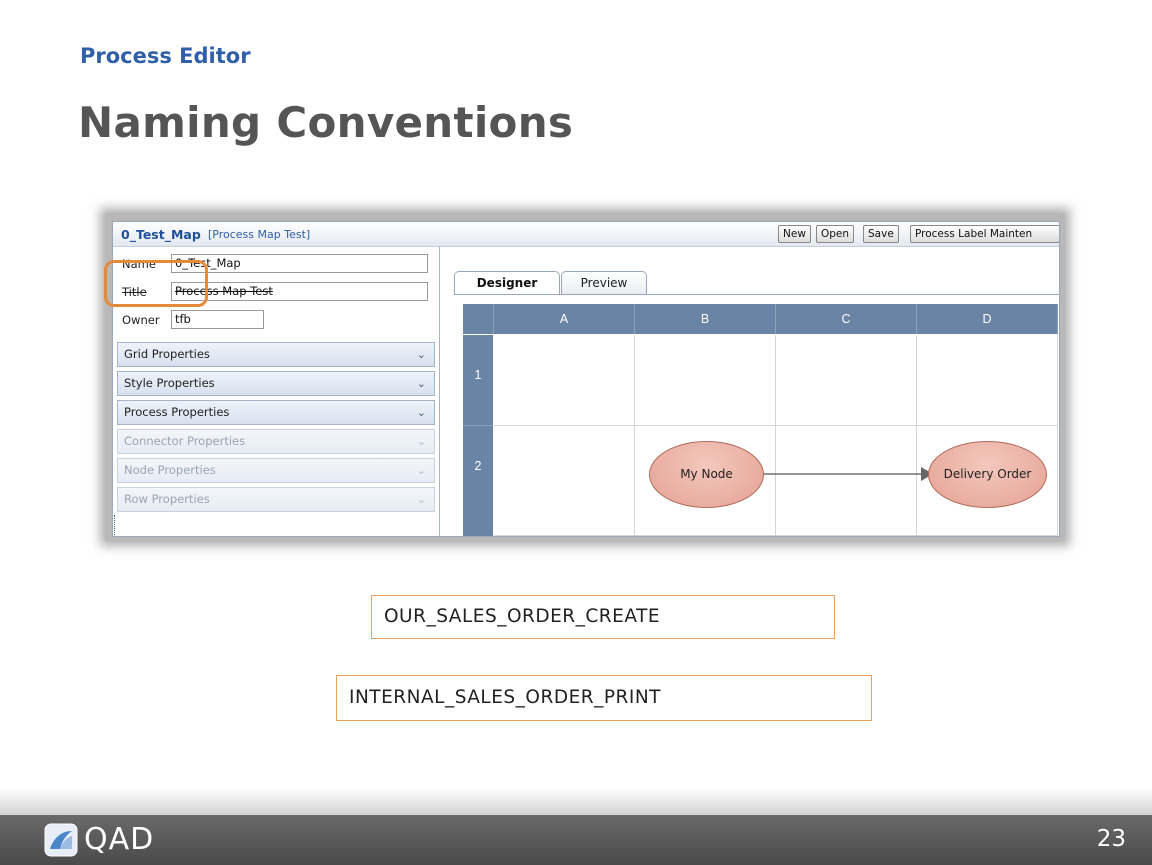 The image size is (1152, 865). Describe the element at coordinates (276, 383) in the screenshot. I see `style-properties-section: Style Properties ⌄` at that location.